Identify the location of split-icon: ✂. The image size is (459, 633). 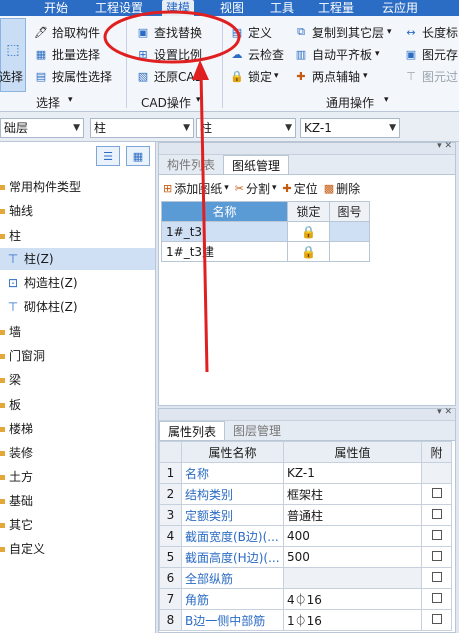
(239, 188).